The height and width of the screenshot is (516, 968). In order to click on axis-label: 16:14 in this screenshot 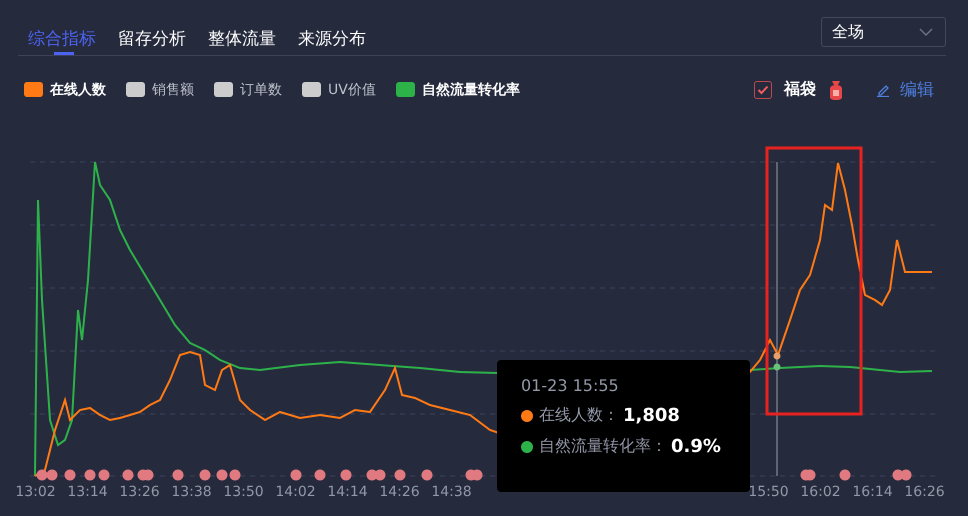, I will do `click(872, 492)`.